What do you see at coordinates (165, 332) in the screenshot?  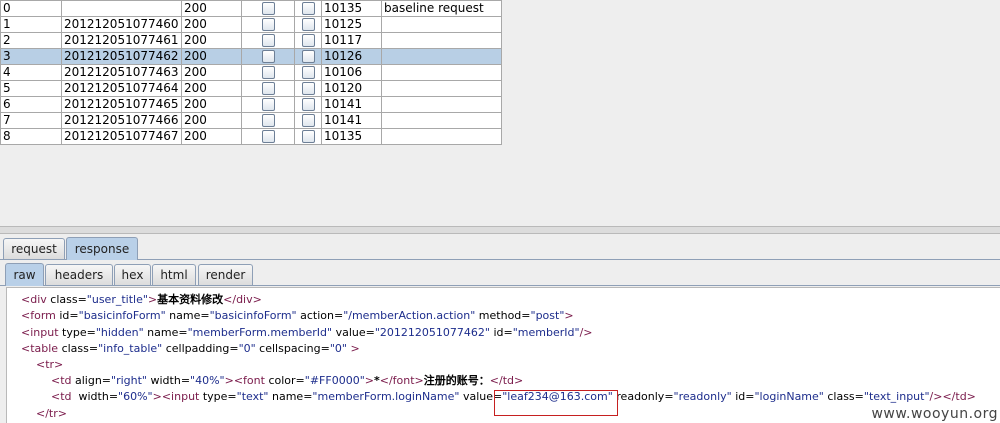 I see `code-token: name=` at bounding box center [165, 332].